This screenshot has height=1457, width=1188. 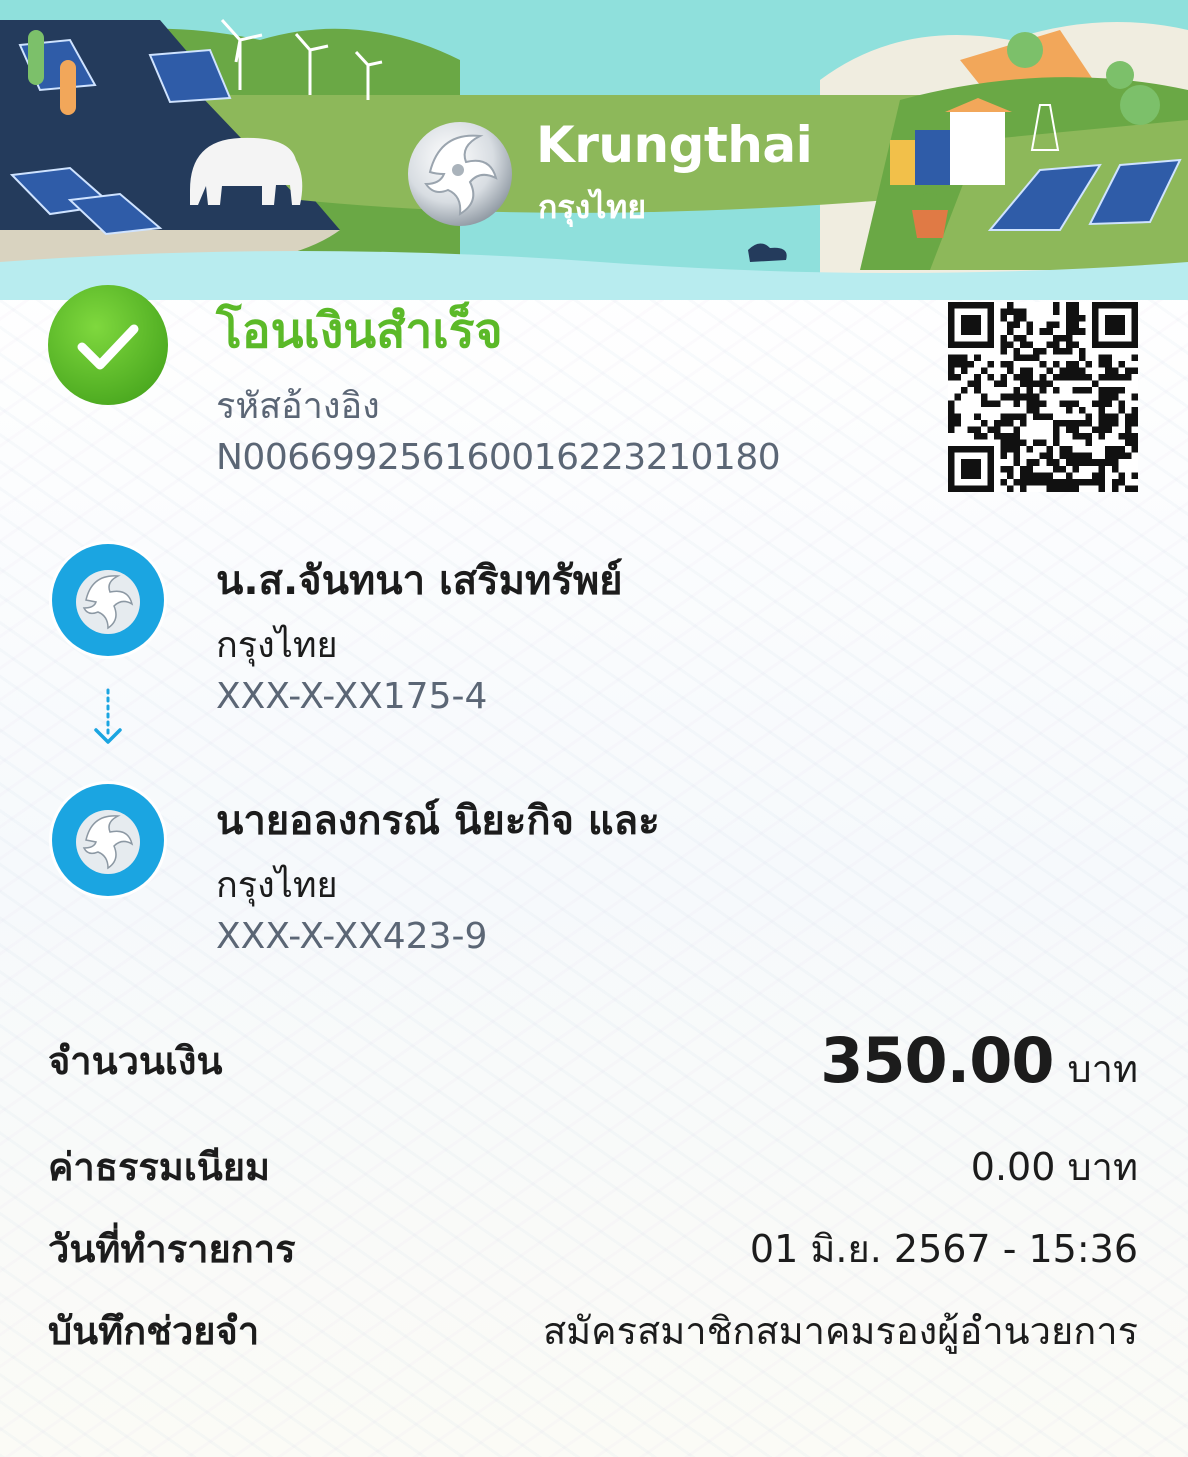 What do you see at coordinates (606, 177) in the screenshot?
I see `krungthai-brand: Krungthai กรุงไทย` at bounding box center [606, 177].